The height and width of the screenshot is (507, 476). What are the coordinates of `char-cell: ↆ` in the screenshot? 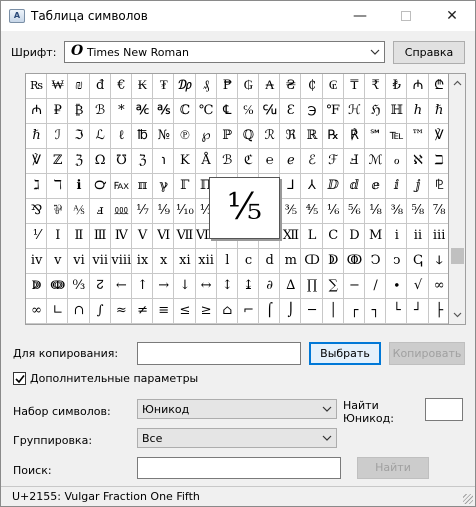 It's located at (438, 261).